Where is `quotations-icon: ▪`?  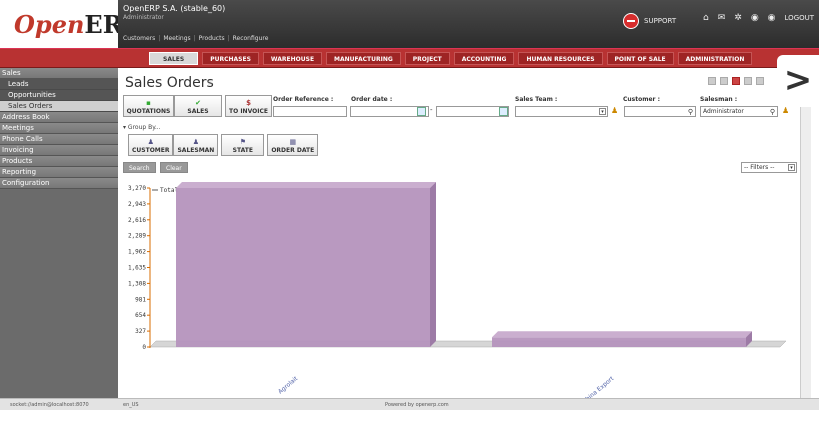
quotations-icon: ▪ is located at coordinates (148, 103).